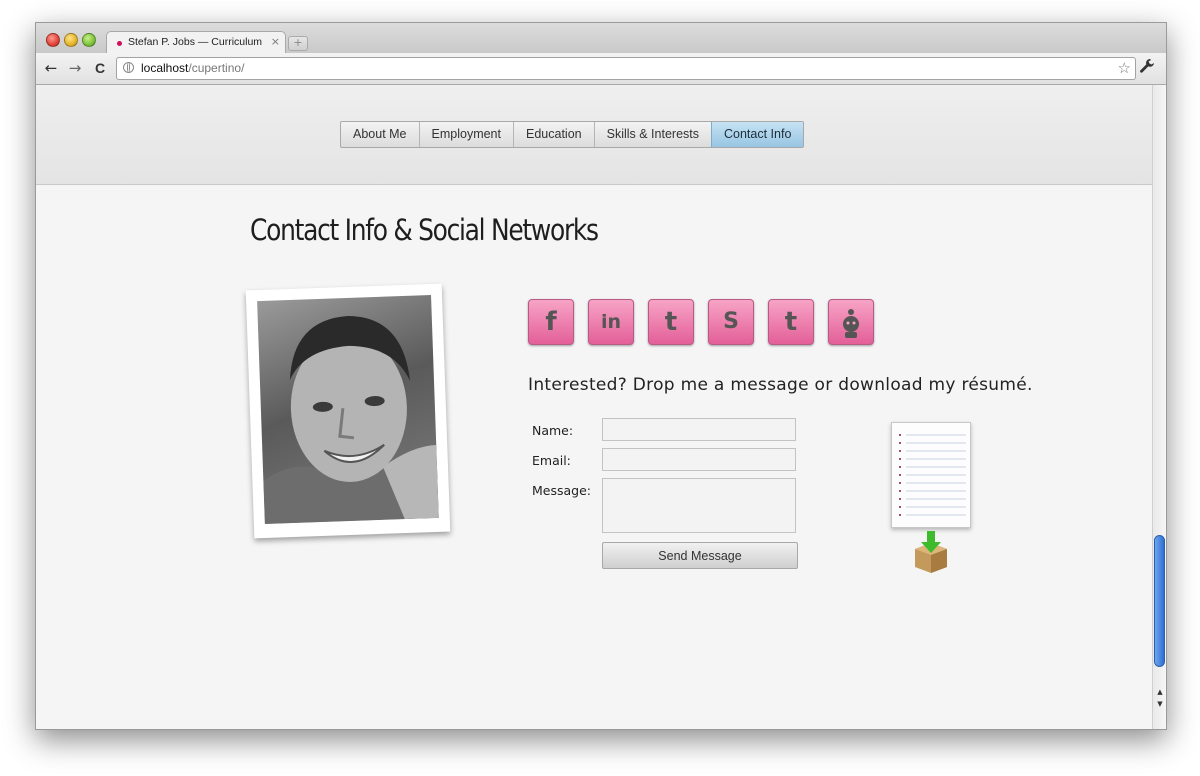 The width and height of the screenshot is (1200, 776). Describe the element at coordinates (1147, 68) in the screenshot. I see `wrench-icon` at that location.